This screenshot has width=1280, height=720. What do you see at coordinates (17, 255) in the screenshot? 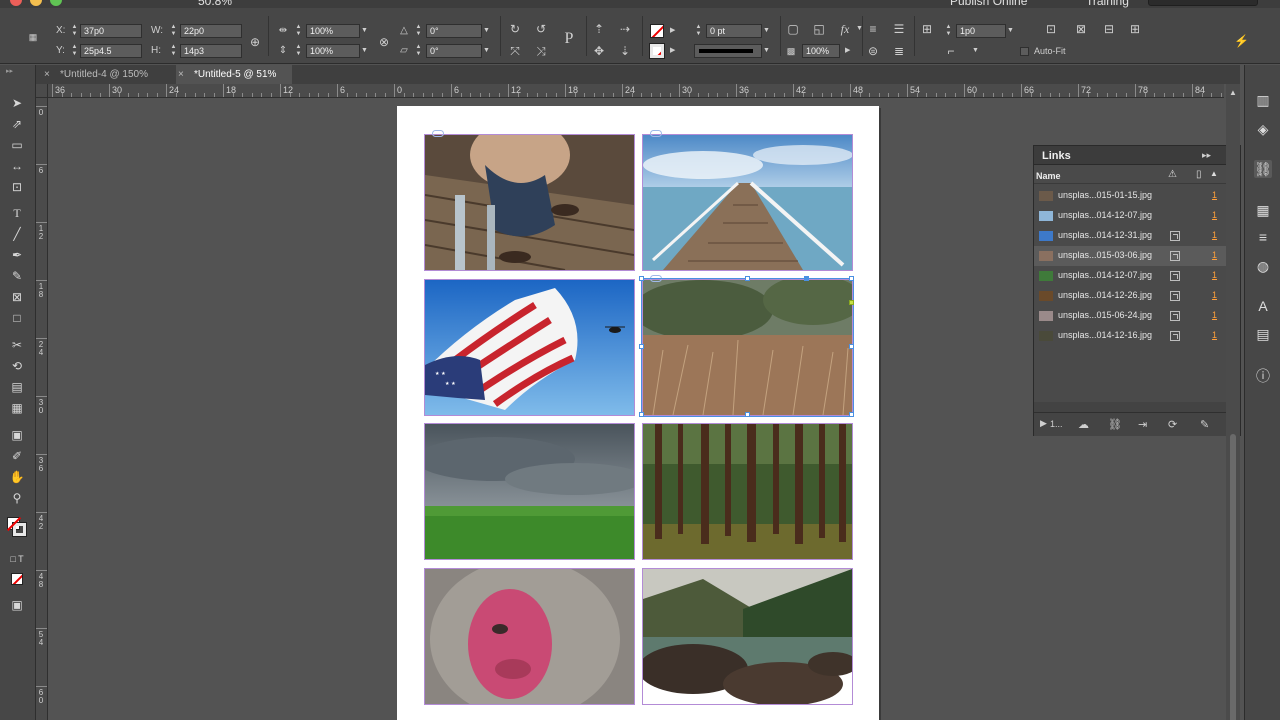
I see `pen-tool-icon: ✒` at bounding box center [17, 255].